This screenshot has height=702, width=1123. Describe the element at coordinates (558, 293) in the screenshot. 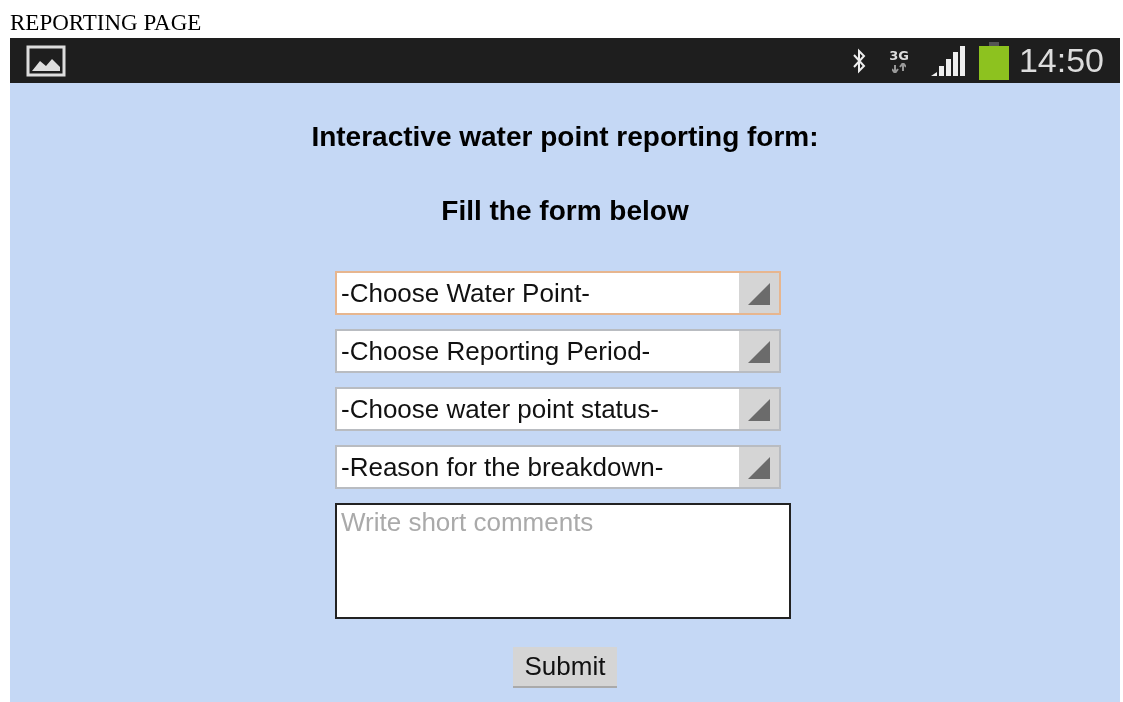

I see `dropdown: -Choose Water Point-` at that location.